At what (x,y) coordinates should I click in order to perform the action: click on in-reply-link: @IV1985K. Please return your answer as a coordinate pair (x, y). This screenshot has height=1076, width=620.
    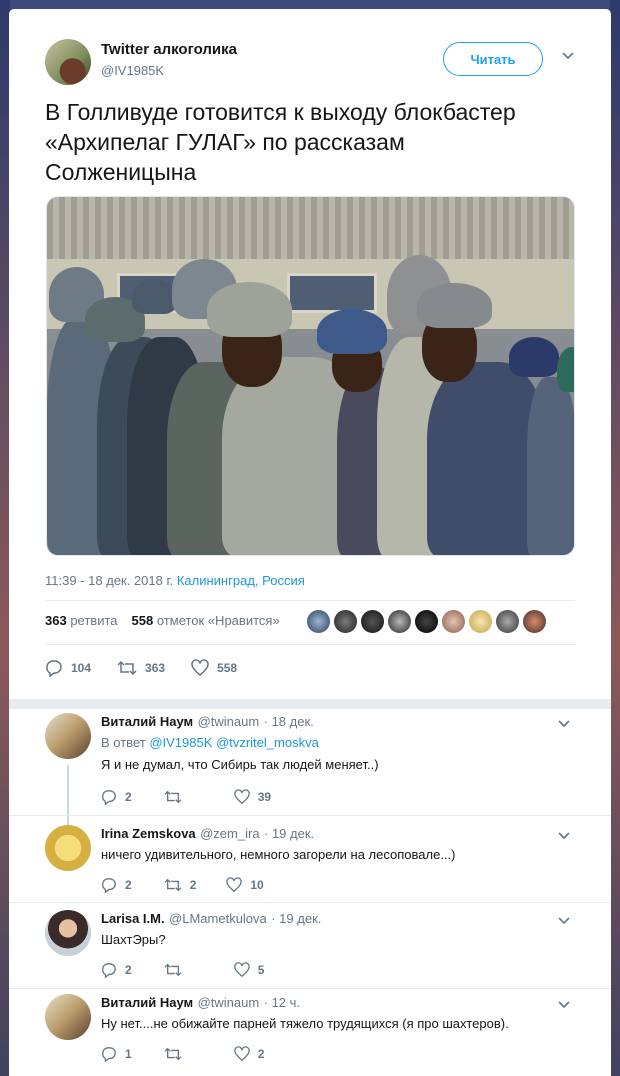
    Looking at the image, I should click on (180, 742).